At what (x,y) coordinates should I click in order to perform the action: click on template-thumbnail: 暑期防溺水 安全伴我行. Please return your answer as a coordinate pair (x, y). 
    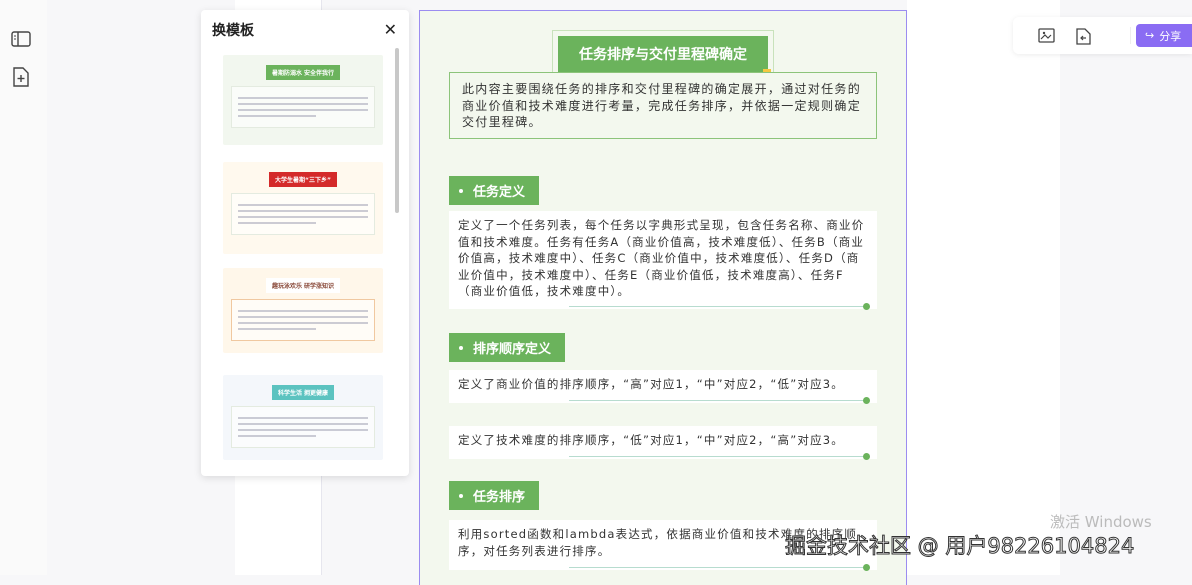
    Looking at the image, I should click on (303, 100).